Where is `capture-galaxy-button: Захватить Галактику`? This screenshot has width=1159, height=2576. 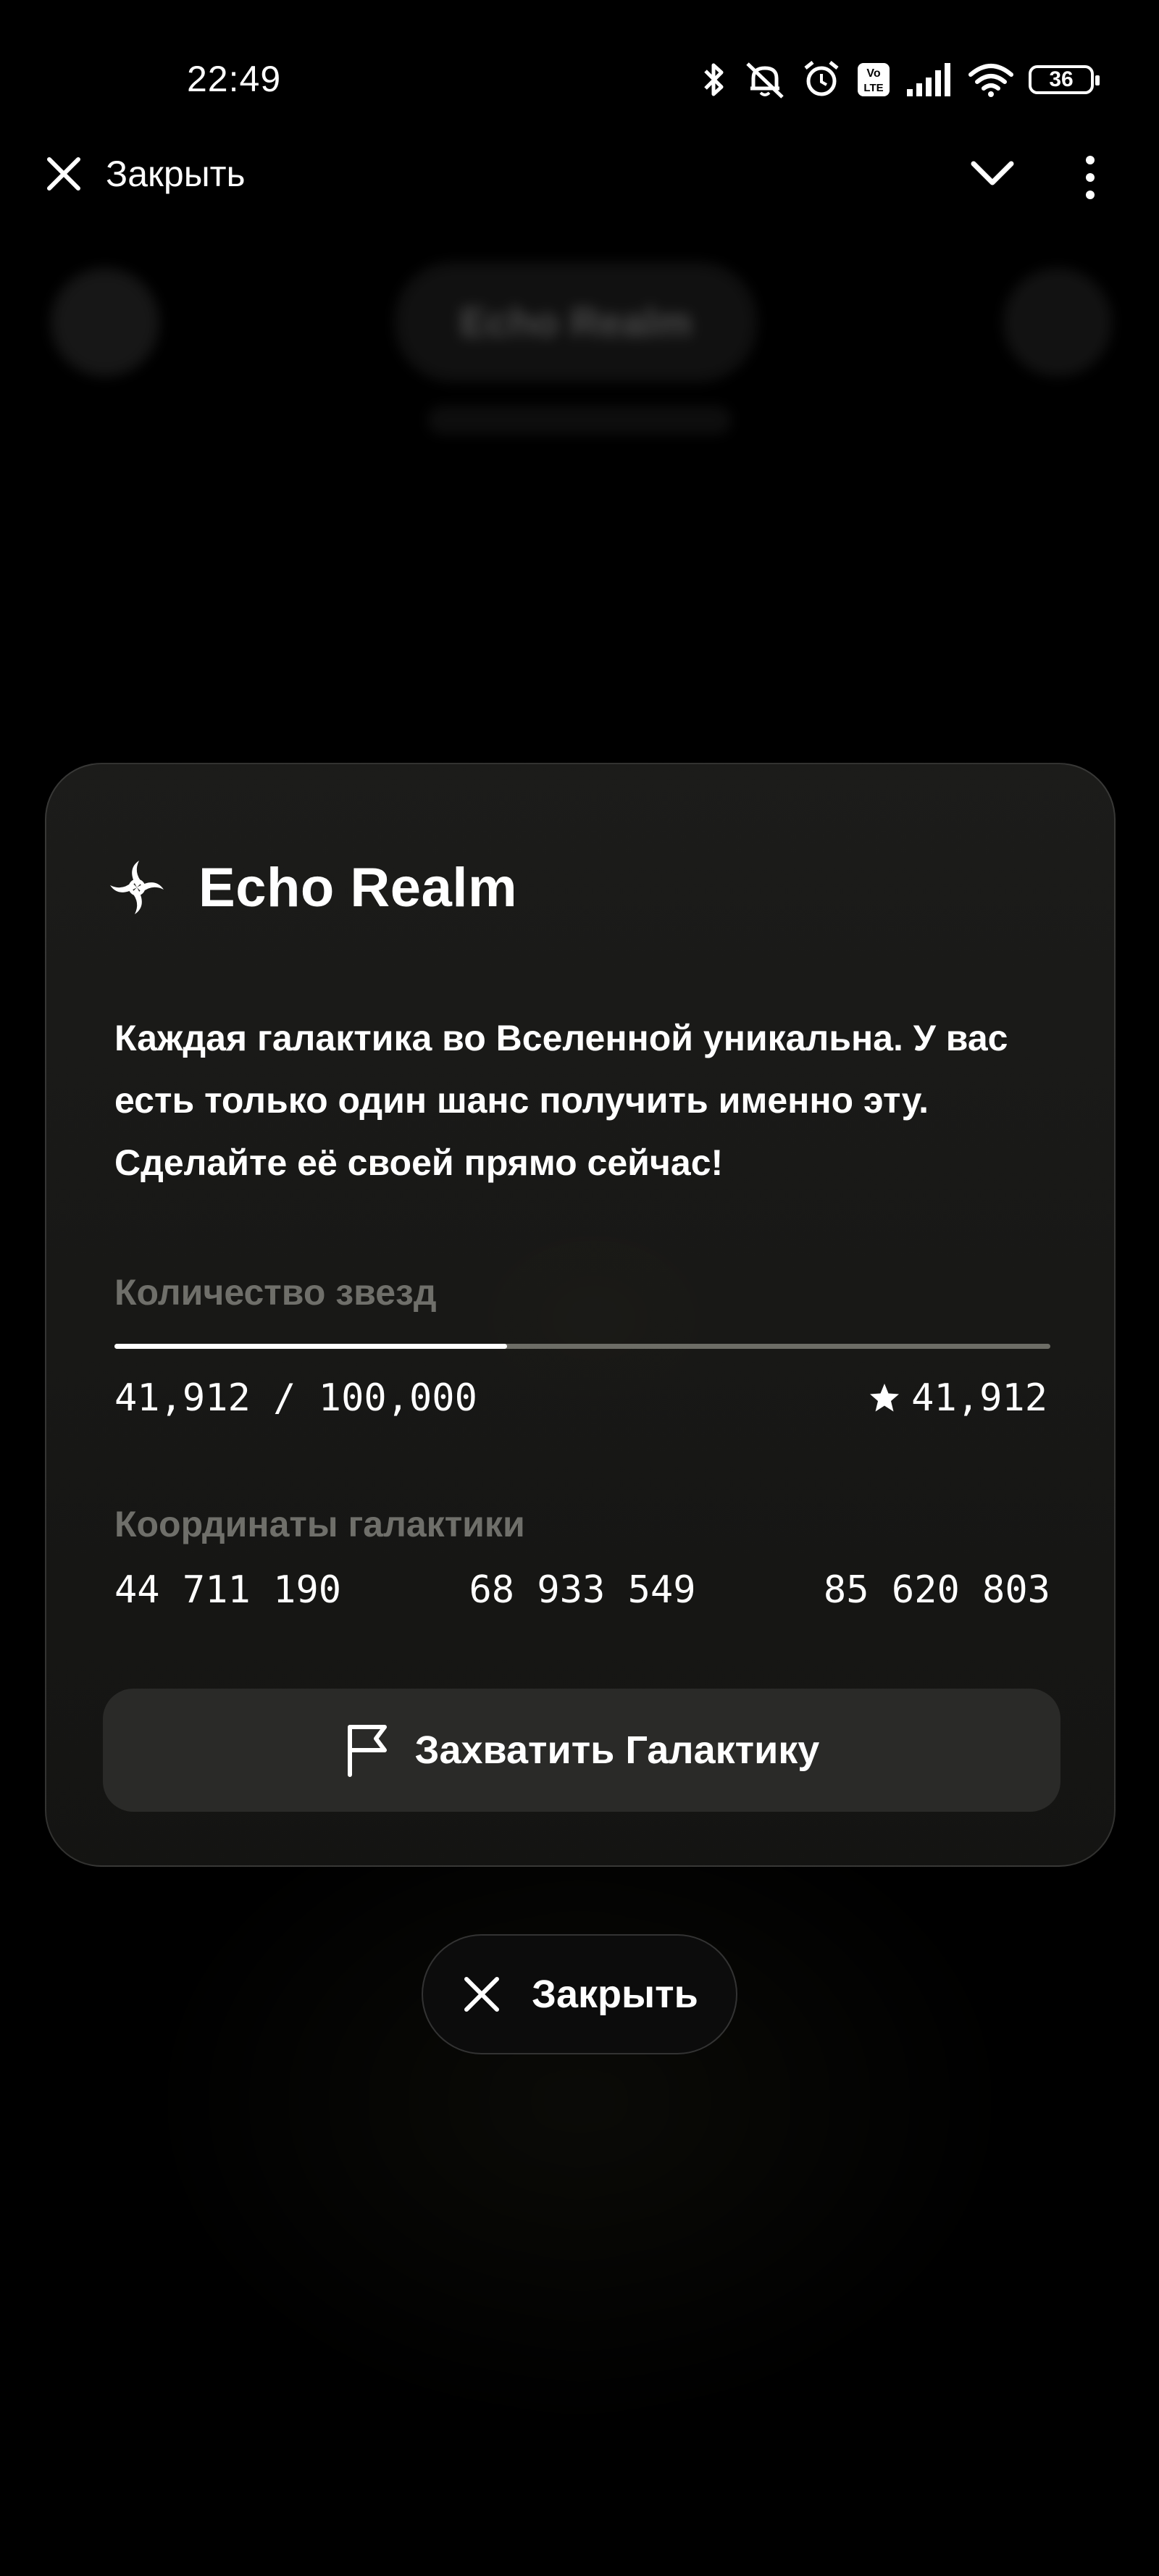
capture-galaxy-button: Захватить Галактику is located at coordinates (581, 1750).